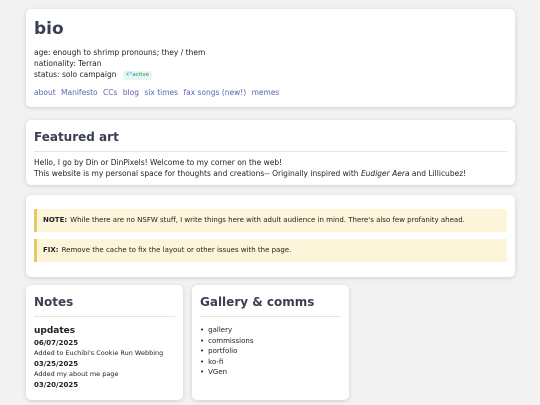  Describe the element at coordinates (266, 92) in the screenshot. I see `nav-link-memes: memes` at that location.